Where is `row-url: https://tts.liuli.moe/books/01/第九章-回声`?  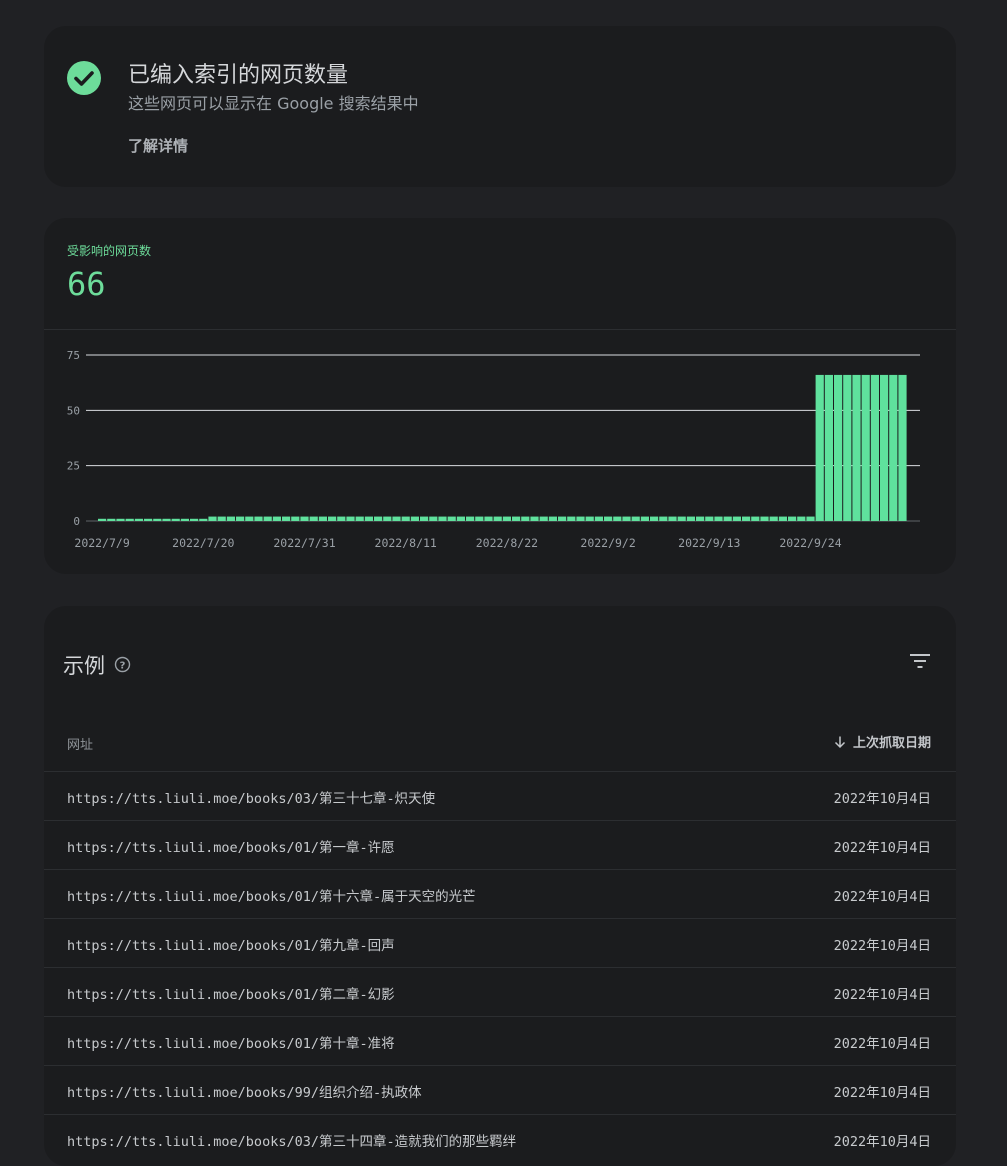
row-url: https://tts.liuli.moe/books/01/第九章-回声 is located at coordinates (231, 946).